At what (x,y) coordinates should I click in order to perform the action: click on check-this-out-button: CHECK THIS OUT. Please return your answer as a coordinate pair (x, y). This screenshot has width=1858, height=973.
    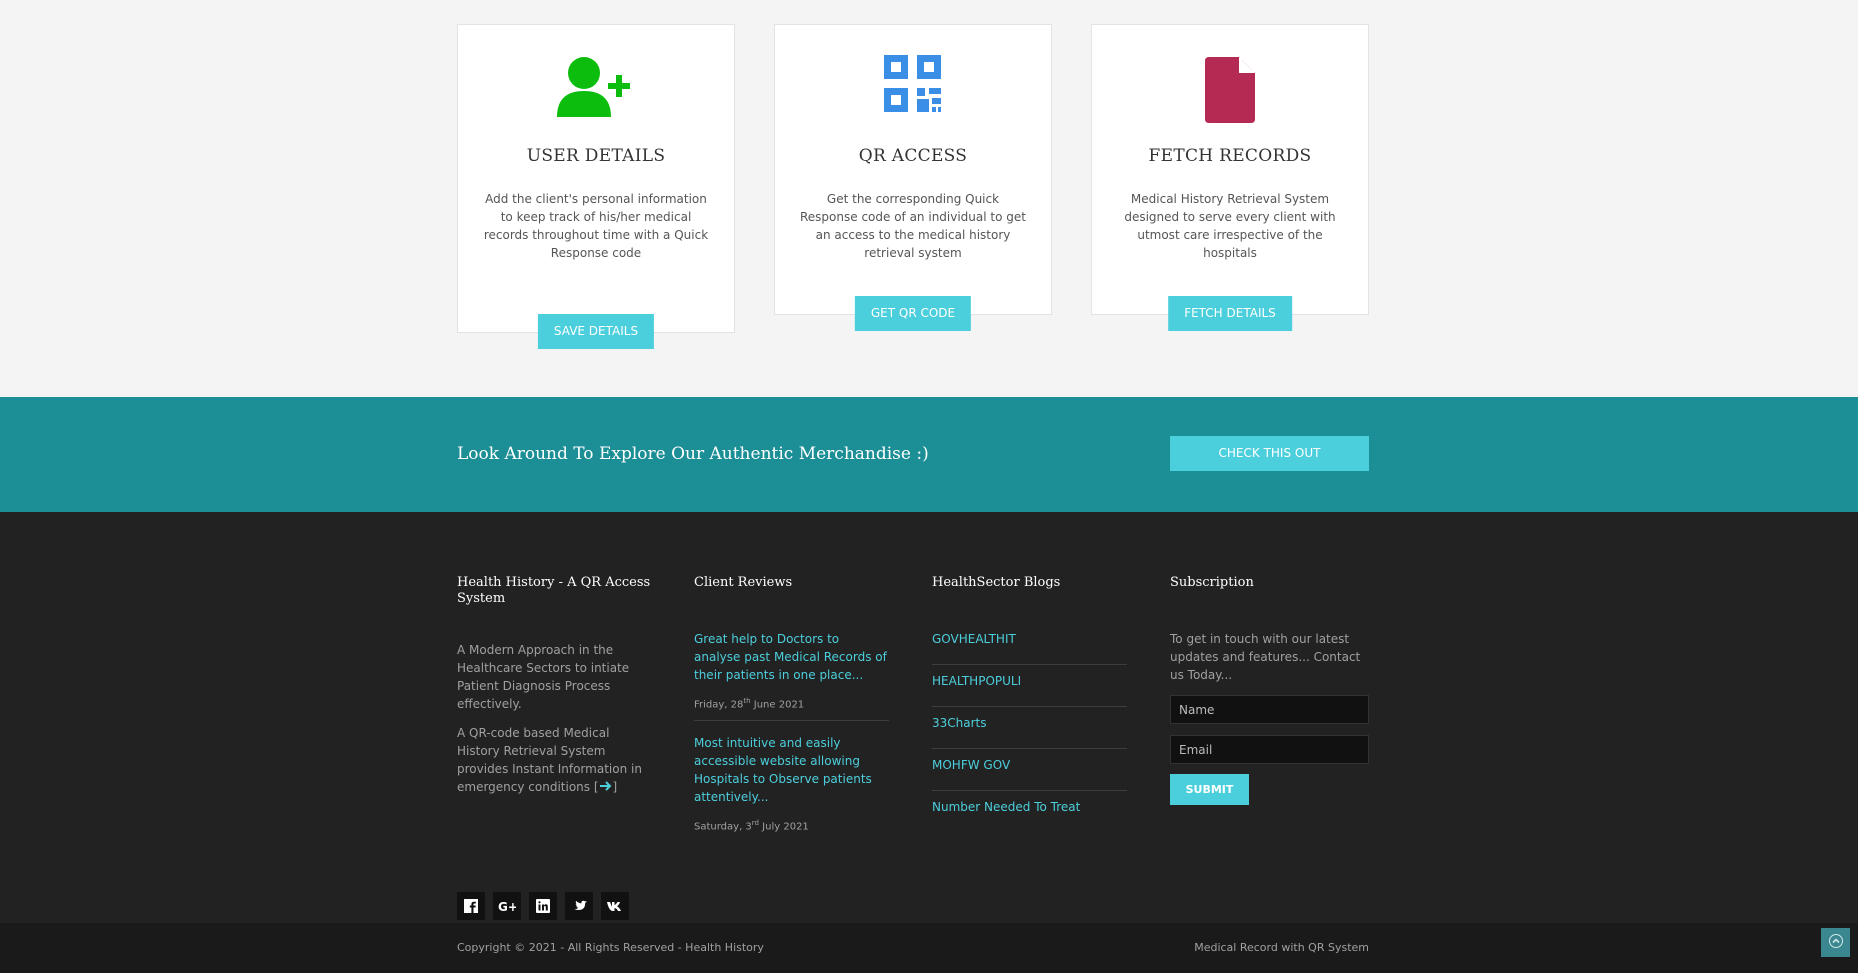
    Looking at the image, I should click on (1269, 453).